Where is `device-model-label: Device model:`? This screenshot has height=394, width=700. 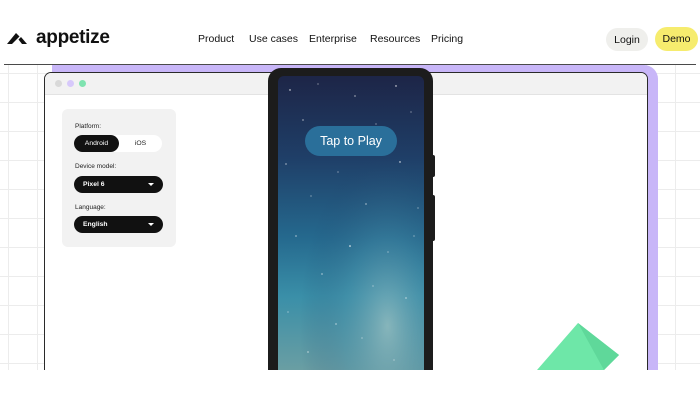 device-model-label: Device model: is located at coordinates (96, 166).